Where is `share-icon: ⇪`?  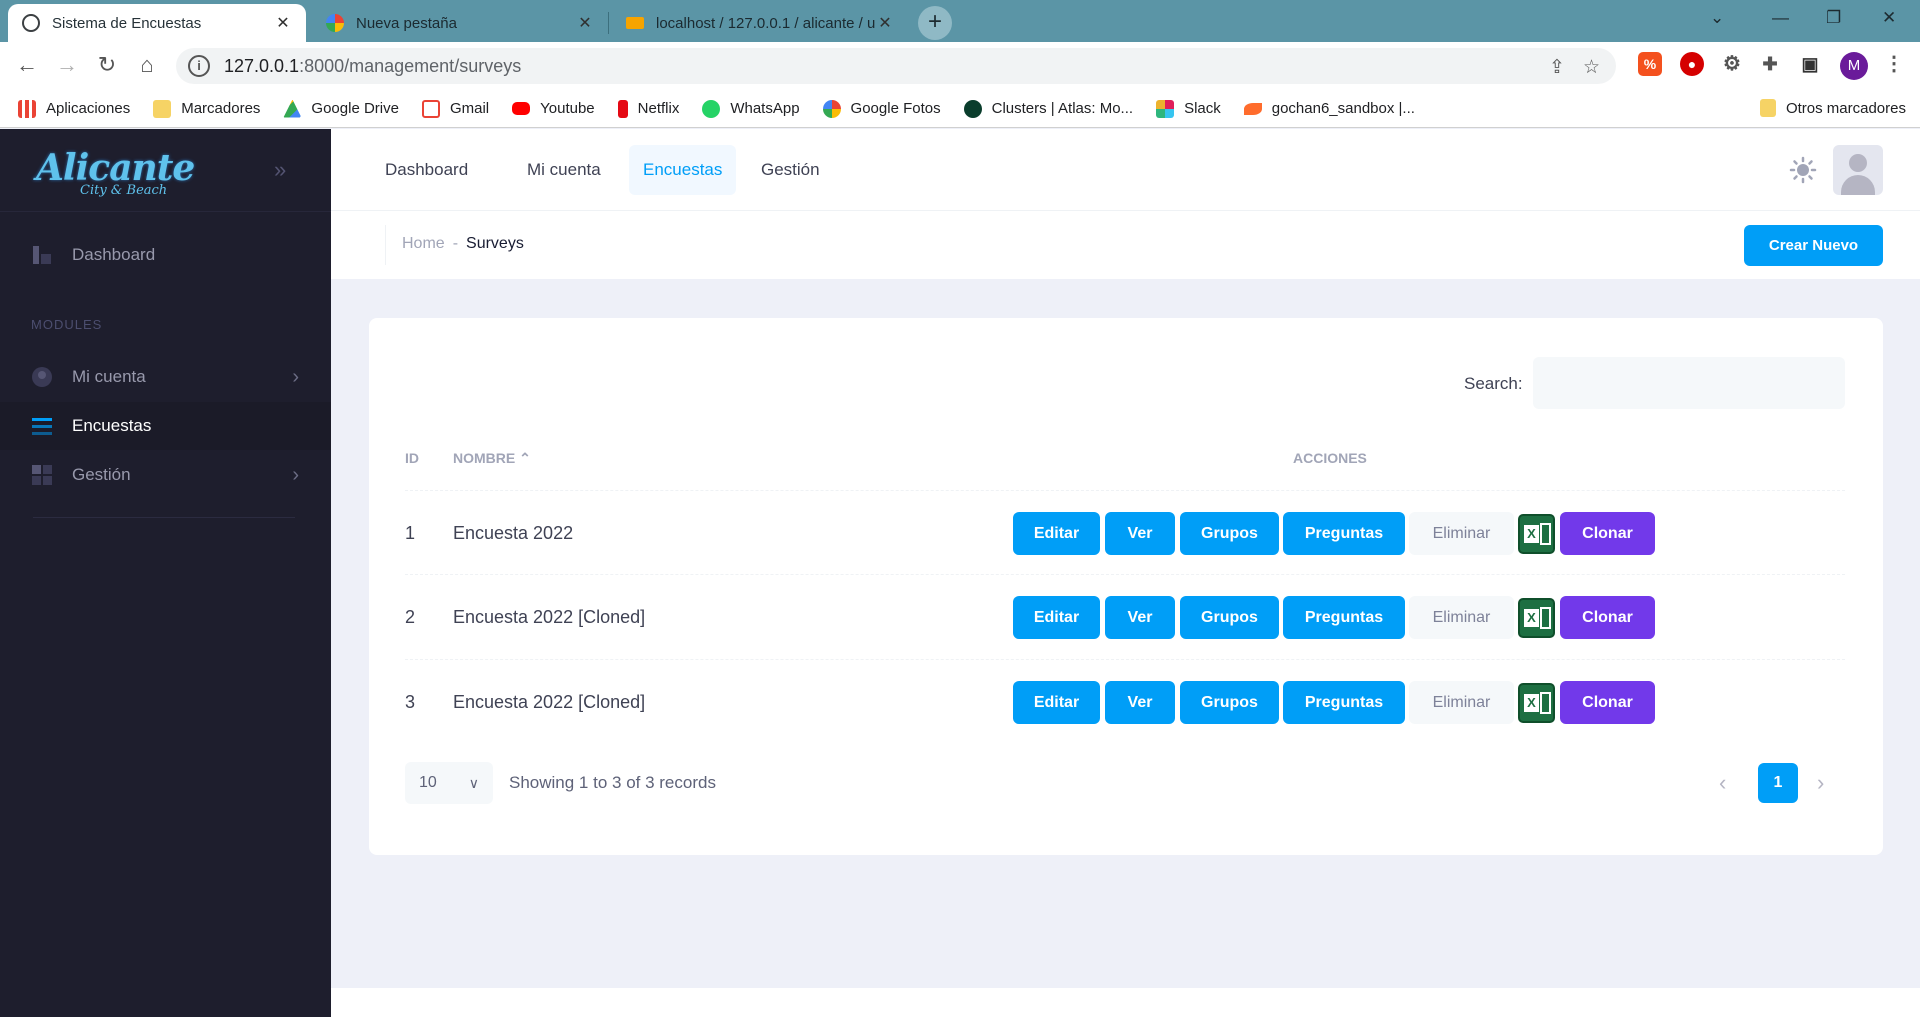 share-icon: ⇪ is located at coordinates (1557, 67).